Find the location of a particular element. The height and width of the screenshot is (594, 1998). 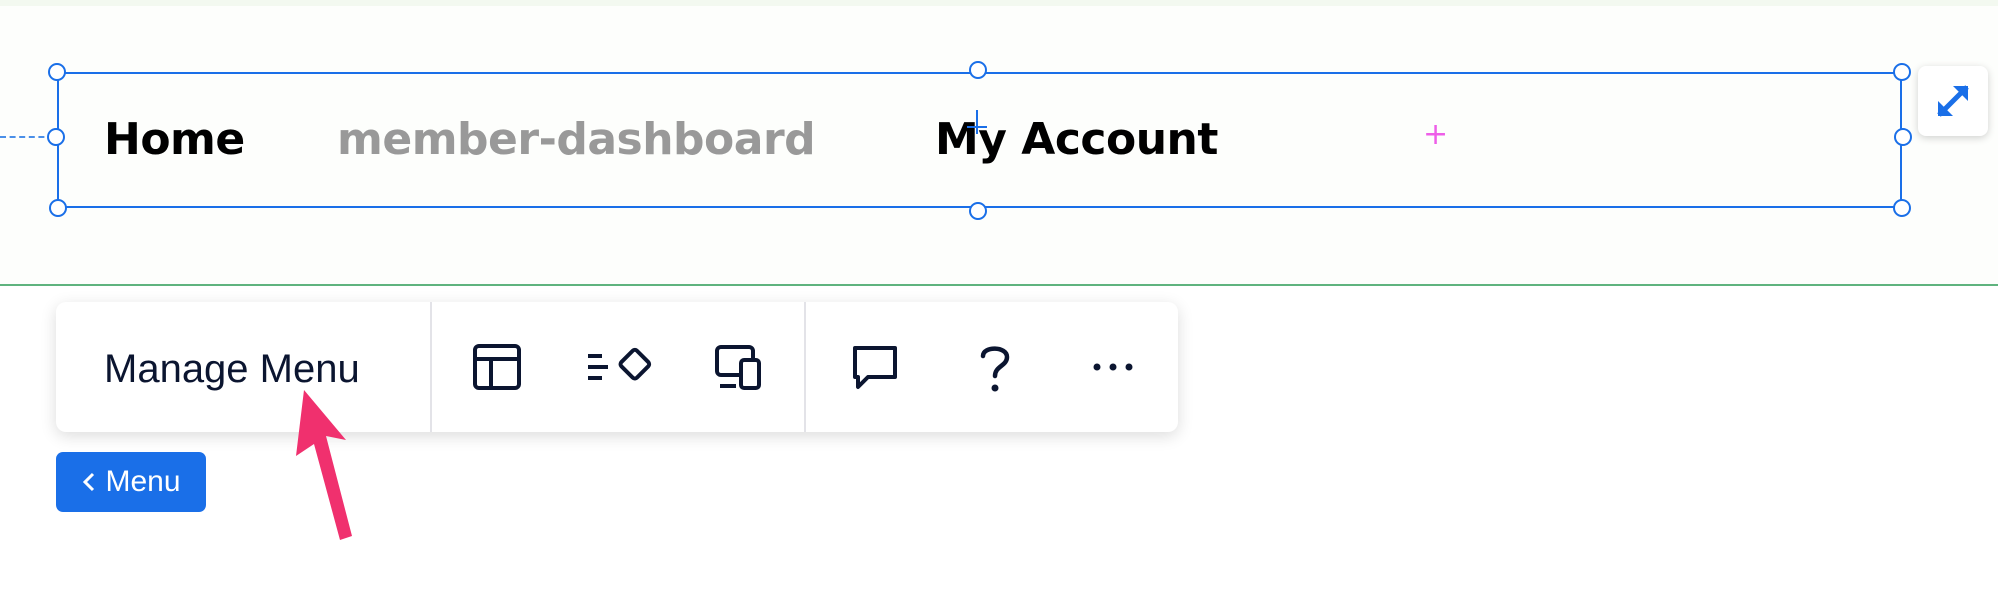

comment-icon is located at coordinates (875, 367).